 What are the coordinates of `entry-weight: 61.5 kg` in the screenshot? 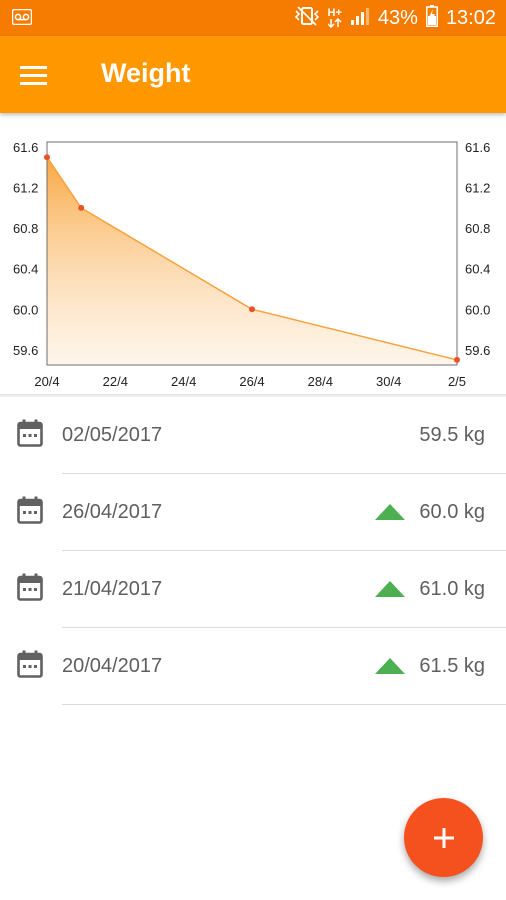 It's located at (452, 666).